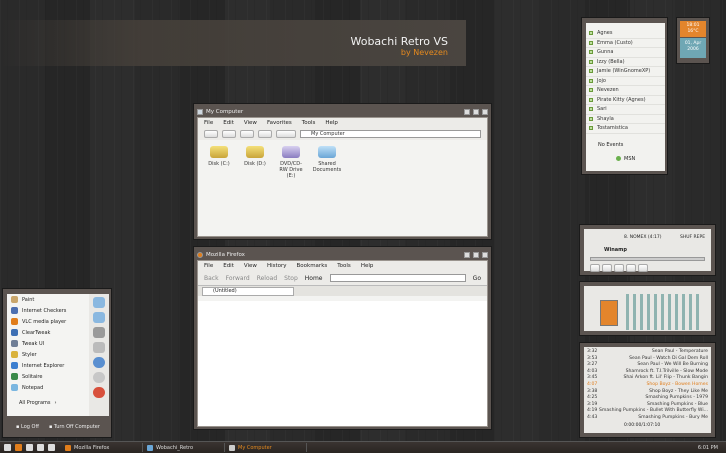 The width and height of the screenshot is (726, 453). Describe the element at coordinates (211, 134) in the screenshot. I see `back-button` at that location.